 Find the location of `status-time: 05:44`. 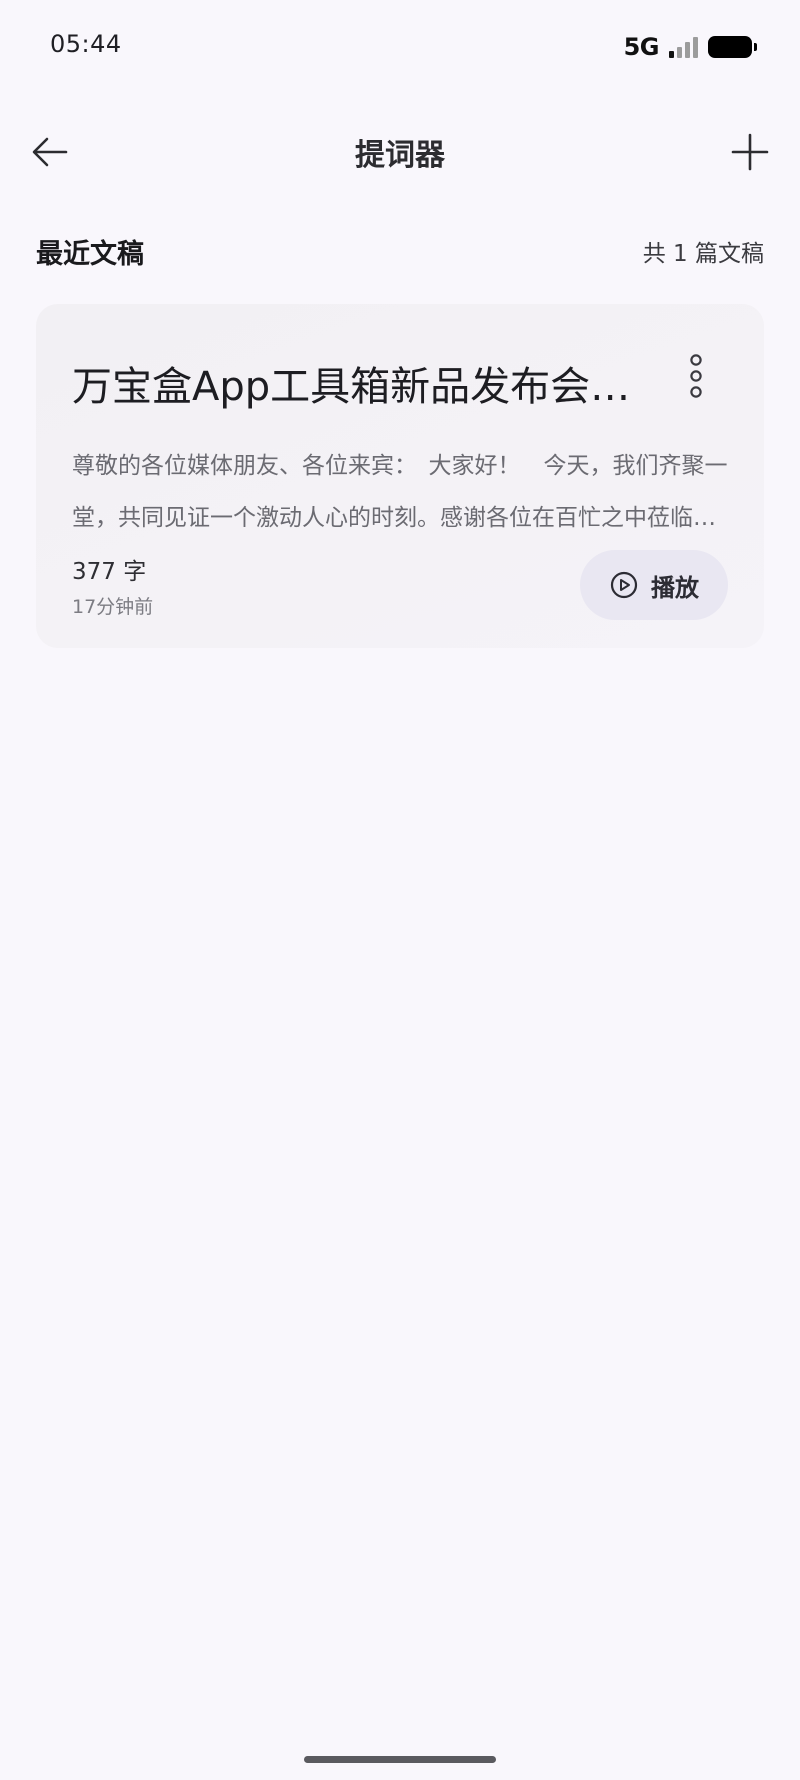

status-time: 05:44 is located at coordinates (86, 44).